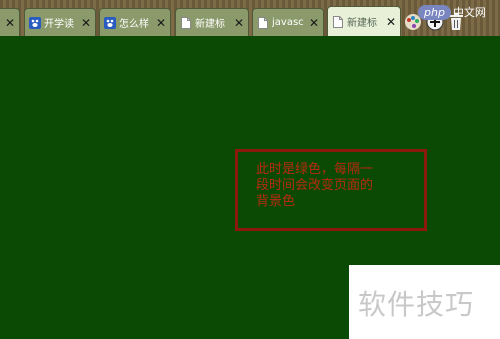 This screenshot has height=339, width=500. I want to click on php-logo-mark: php, so click(434, 12).